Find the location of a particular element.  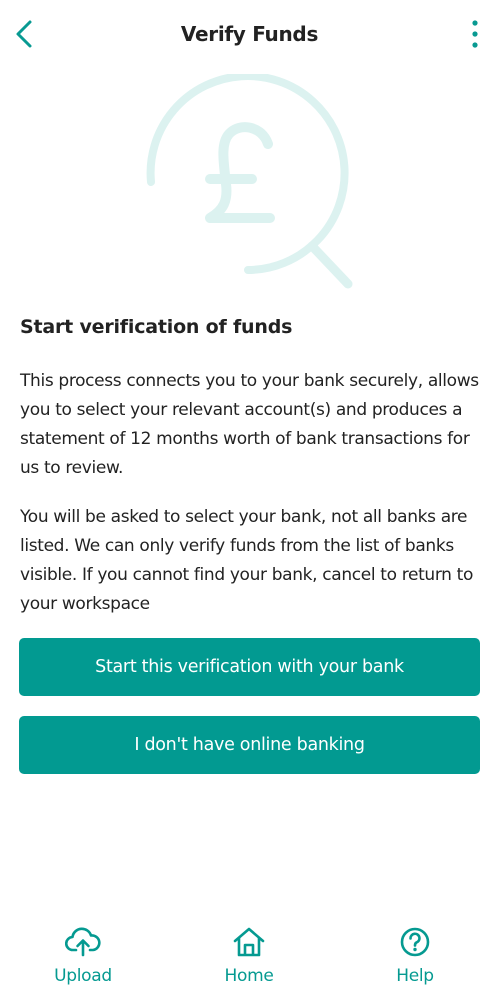

more-options-button is located at coordinates (475, 35).